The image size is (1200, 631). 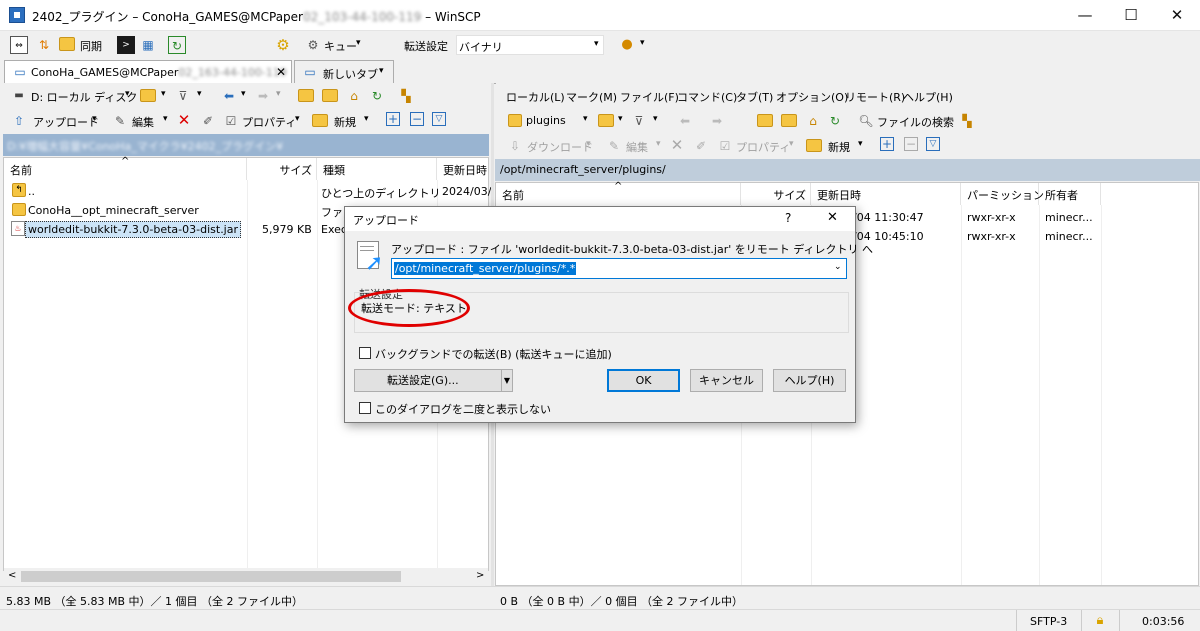 I want to click on col-size: サイズ, so click(x=282, y=169).